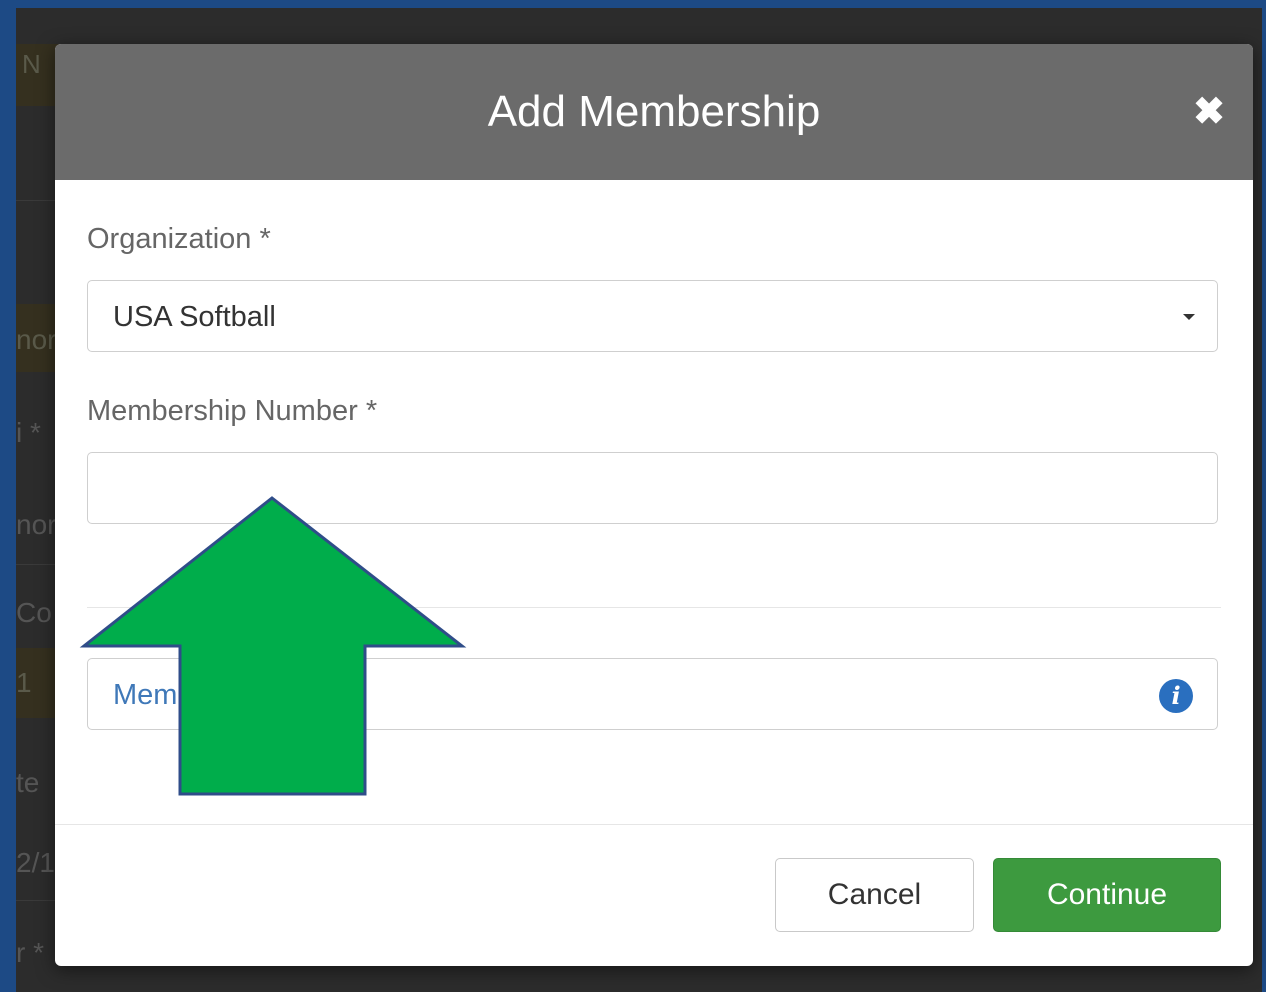  What do you see at coordinates (652, 488) in the screenshot?
I see `membership-number-input` at bounding box center [652, 488].